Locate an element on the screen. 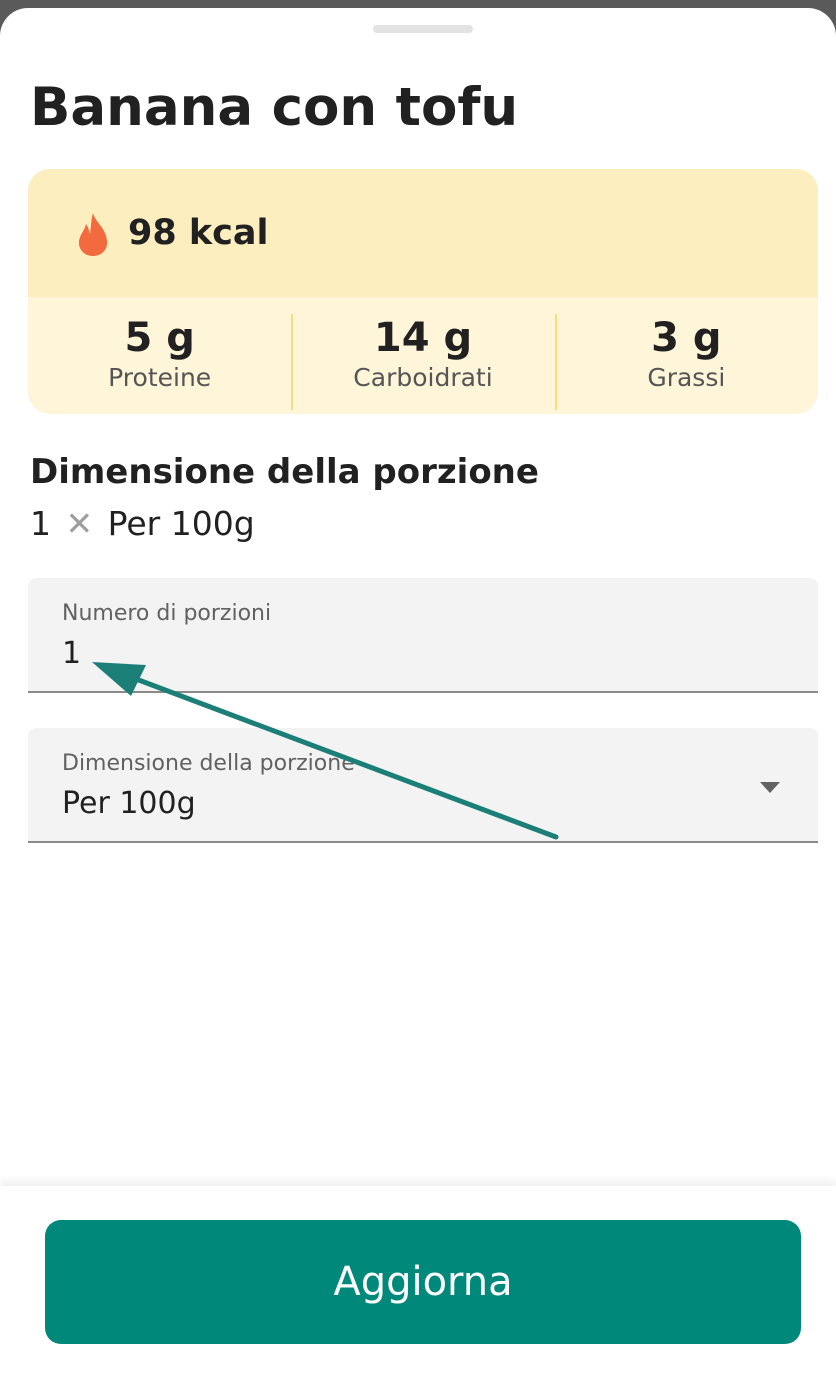 This screenshot has width=836, height=1376. portion-size: Per 100g is located at coordinates (181, 523).